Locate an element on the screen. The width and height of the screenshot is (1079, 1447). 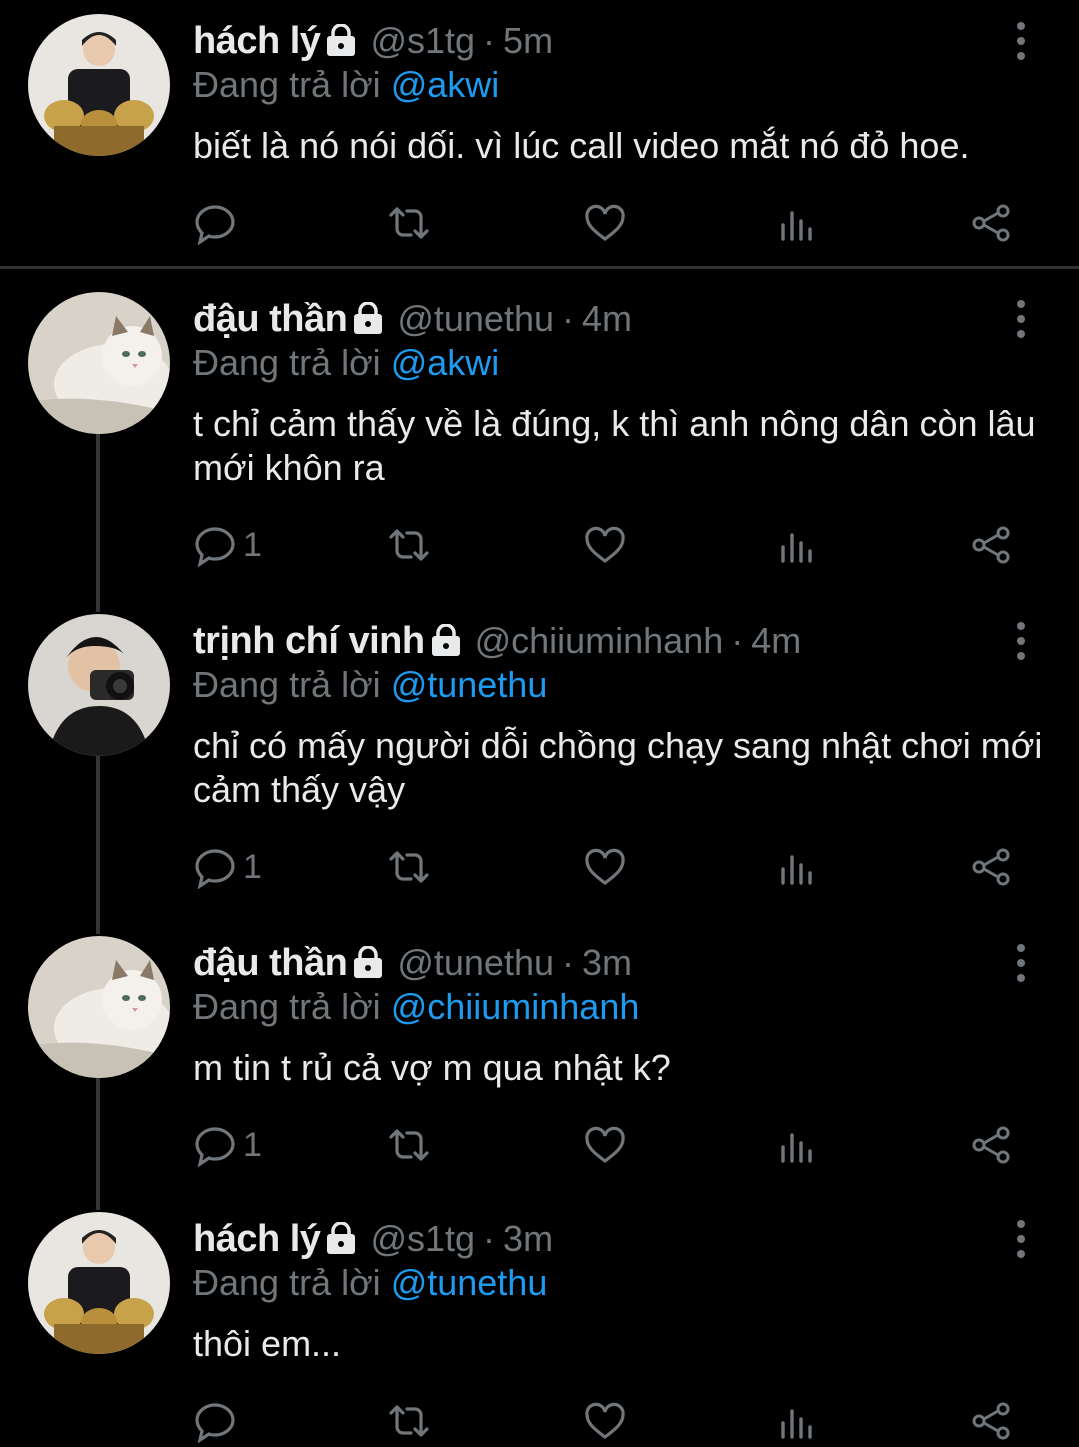
tweet-header: đậu thần @tunethu · 4m is located at coordinates (412, 319).